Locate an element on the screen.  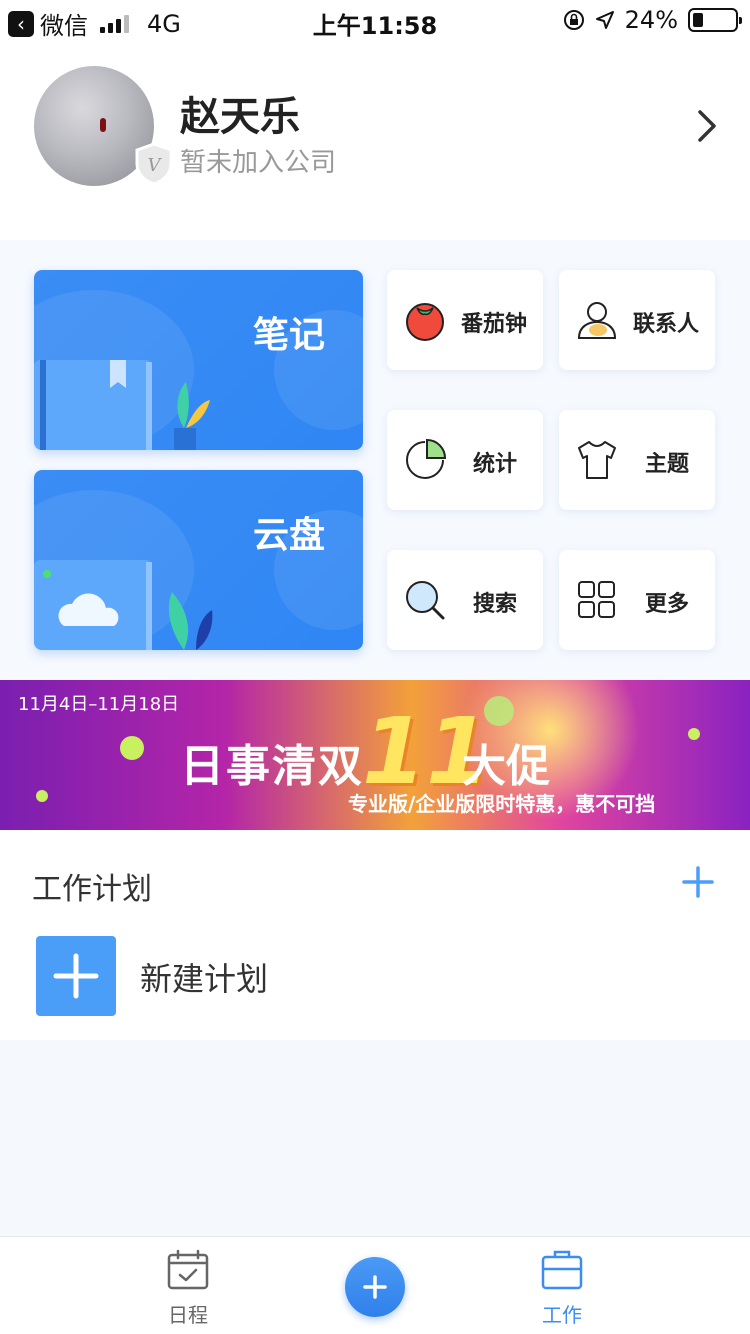
add-fab-button is located at coordinates (375, 1287).